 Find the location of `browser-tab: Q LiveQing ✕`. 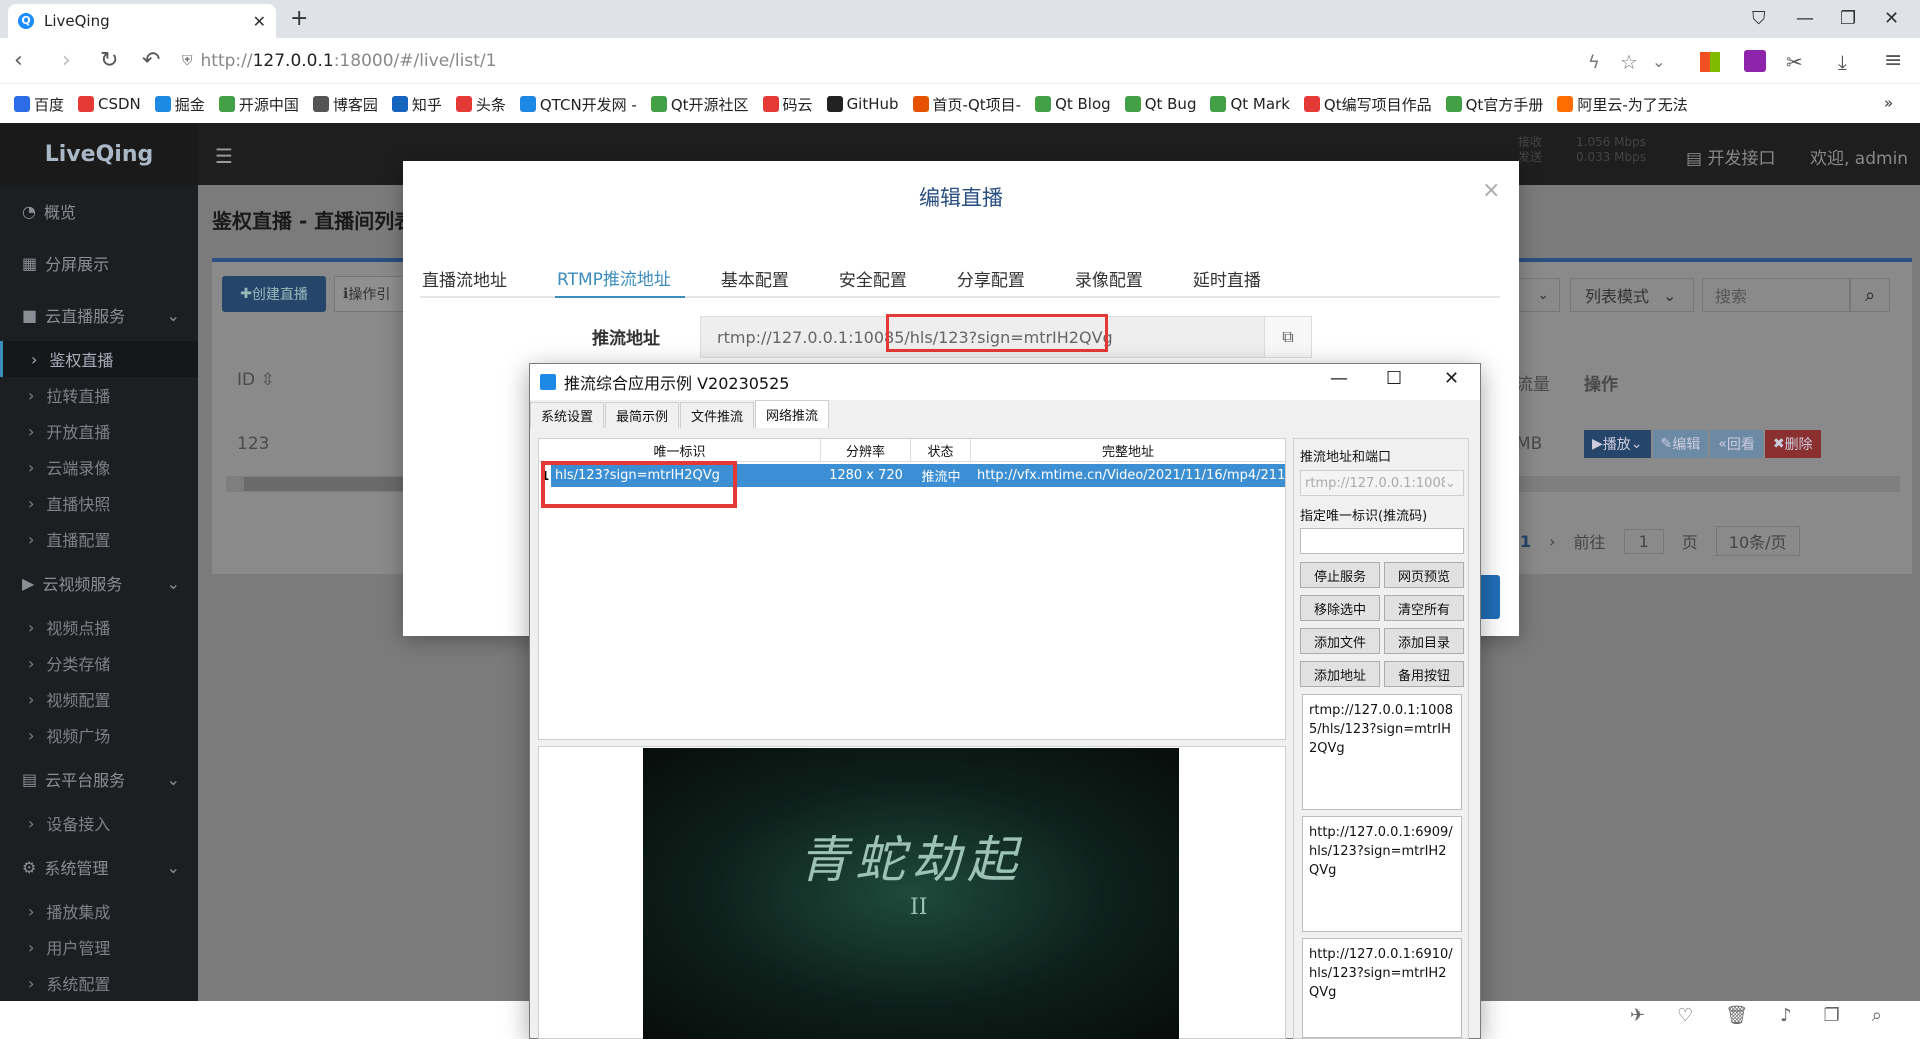

browser-tab: Q LiveQing ✕ is located at coordinates (142, 21).